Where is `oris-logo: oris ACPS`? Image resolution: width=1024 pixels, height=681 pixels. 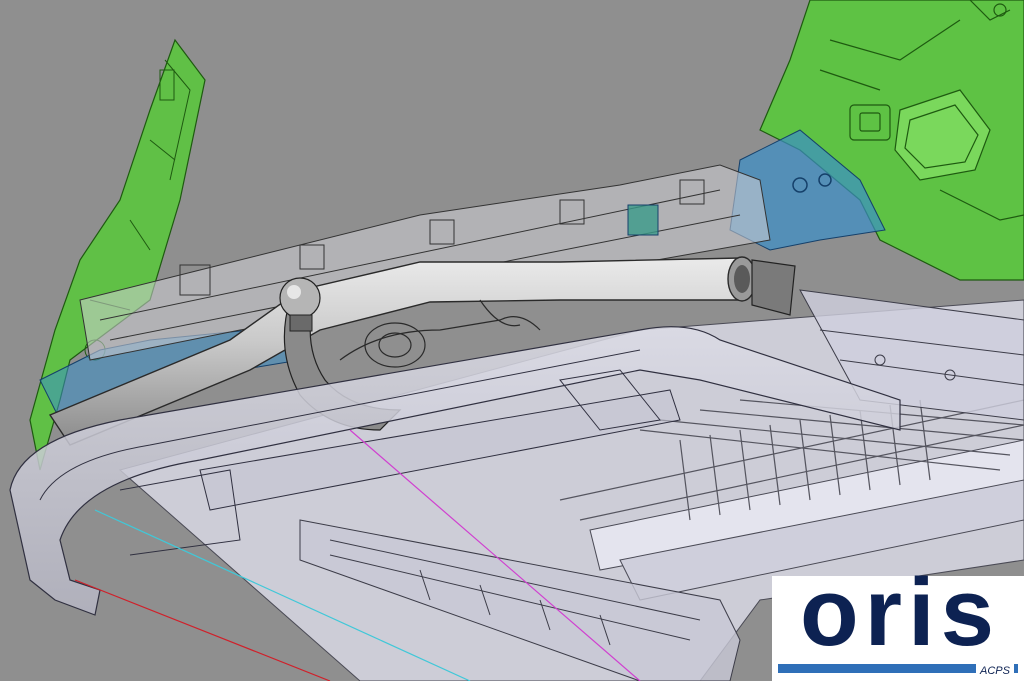
oris-logo: oris ACPS is located at coordinates (898, 623).